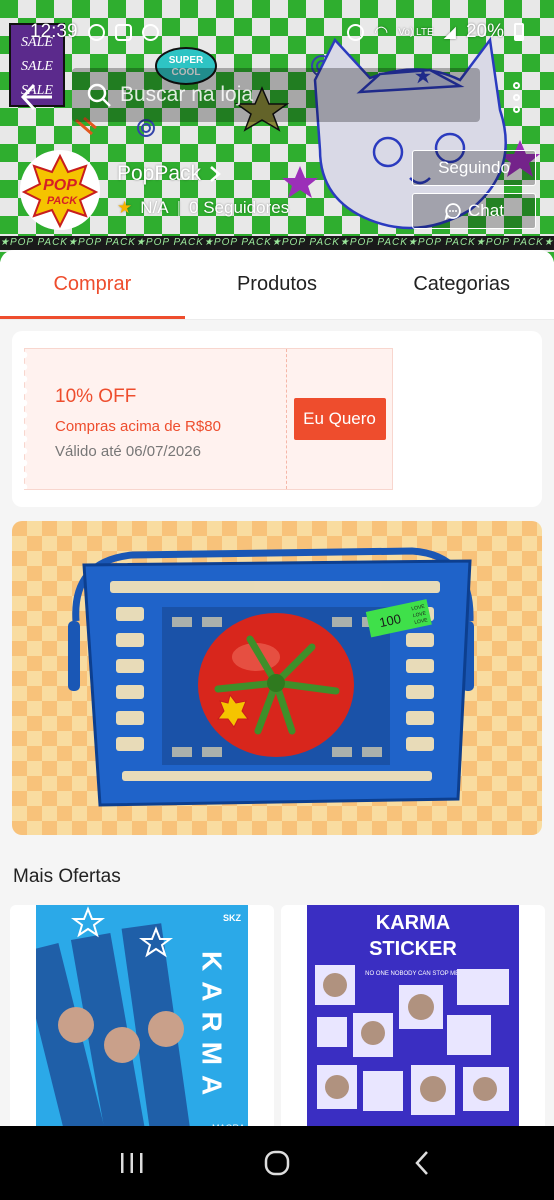 The width and height of the screenshot is (554, 1200). I want to click on system-back-button, so click(422, 1163).